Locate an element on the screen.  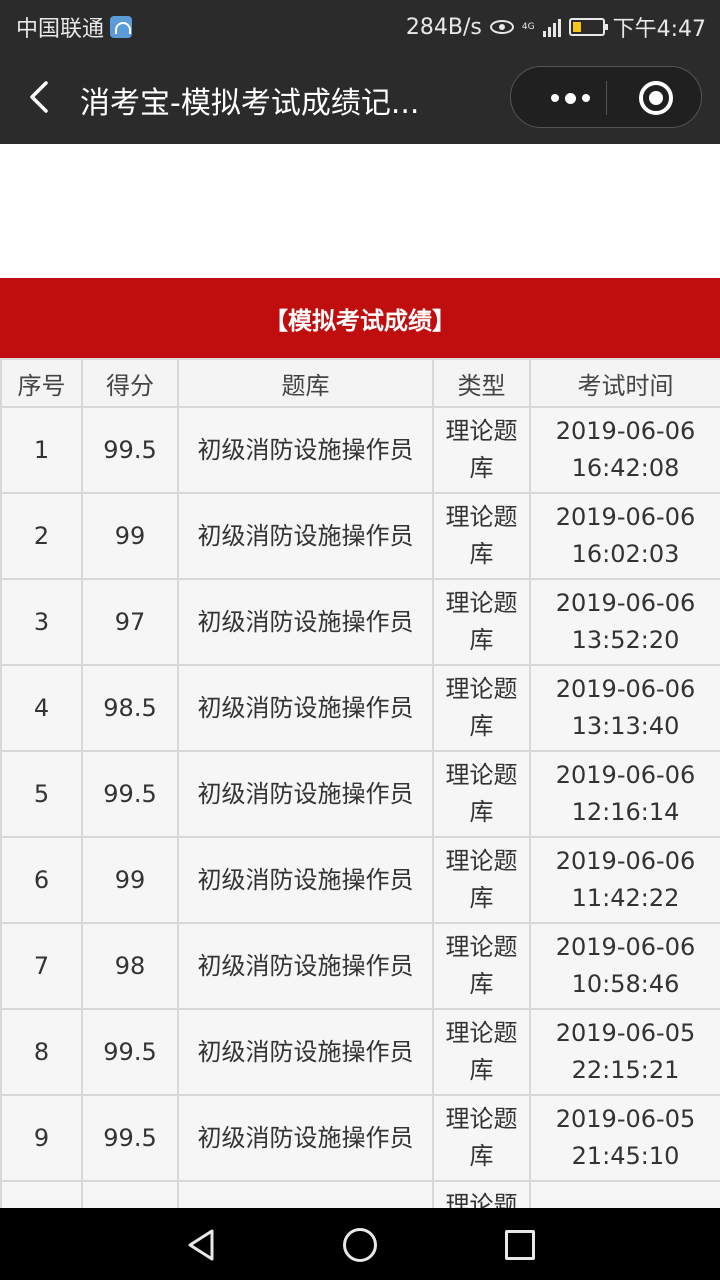
cell-score: 97 is located at coordinates (130, 622).